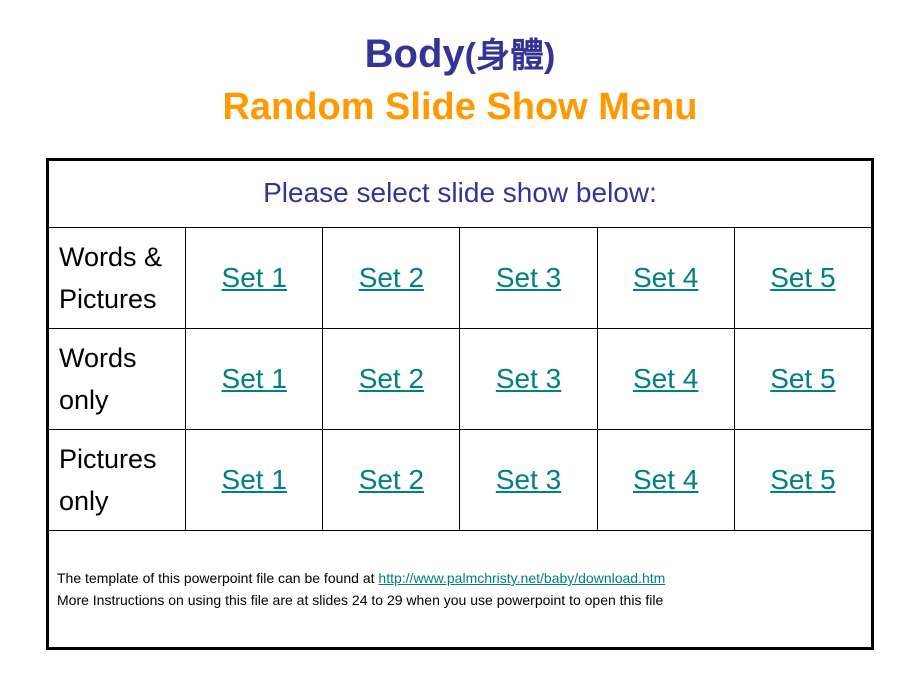 This screenshot has width=920, height=690. I want to click on row-label-words-and-pictures: Words & Pictures, so click(117, 278).